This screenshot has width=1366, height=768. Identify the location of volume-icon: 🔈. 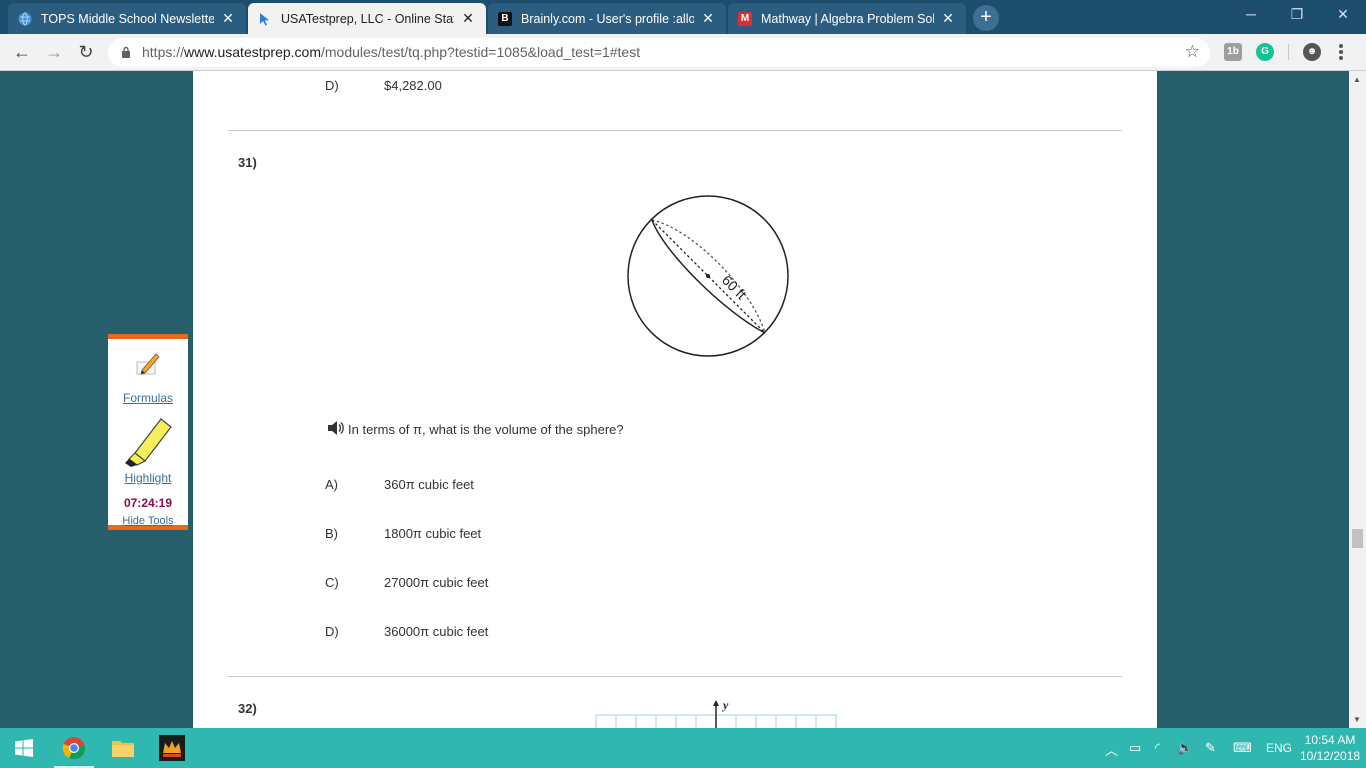
(1185, 748).